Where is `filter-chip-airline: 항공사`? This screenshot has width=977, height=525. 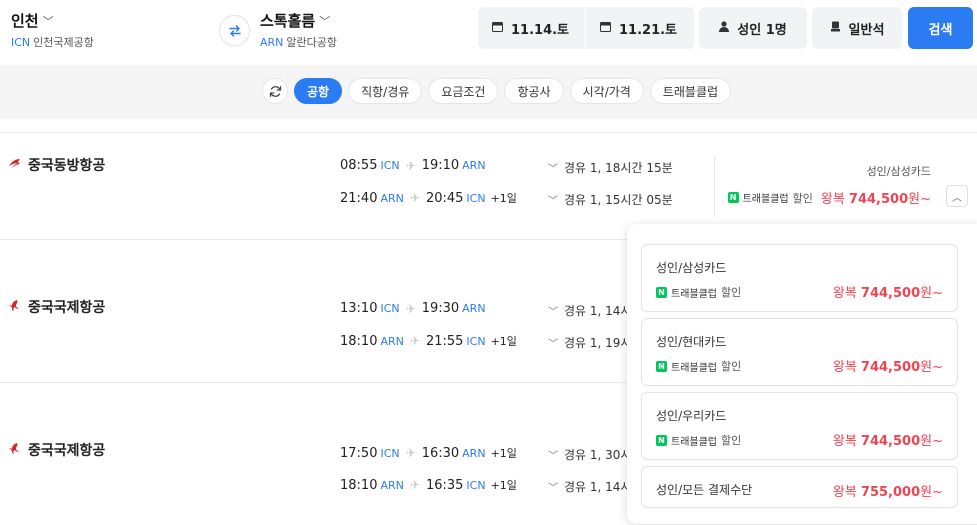 filter-chip-airline: 항공사 is located at coordinates (534, 91).